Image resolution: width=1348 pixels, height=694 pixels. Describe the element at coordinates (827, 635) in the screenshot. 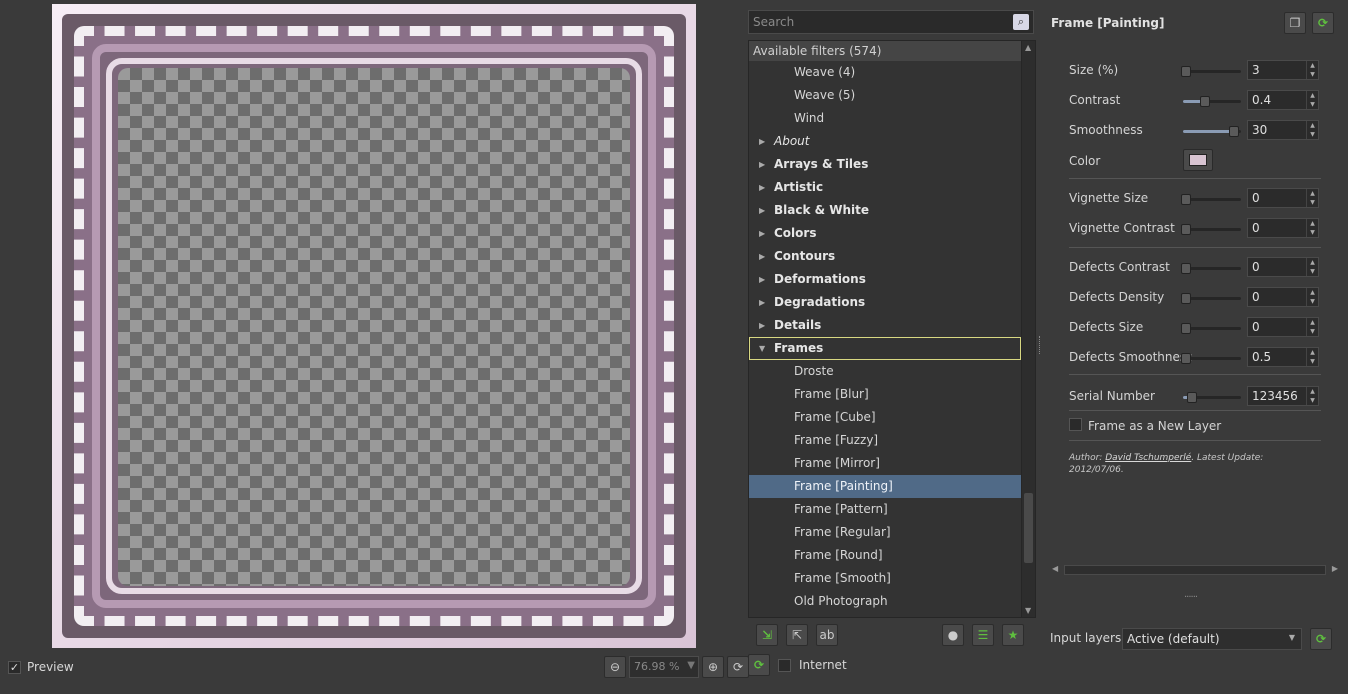

I see `rename-favorite-button: ab` at that location.